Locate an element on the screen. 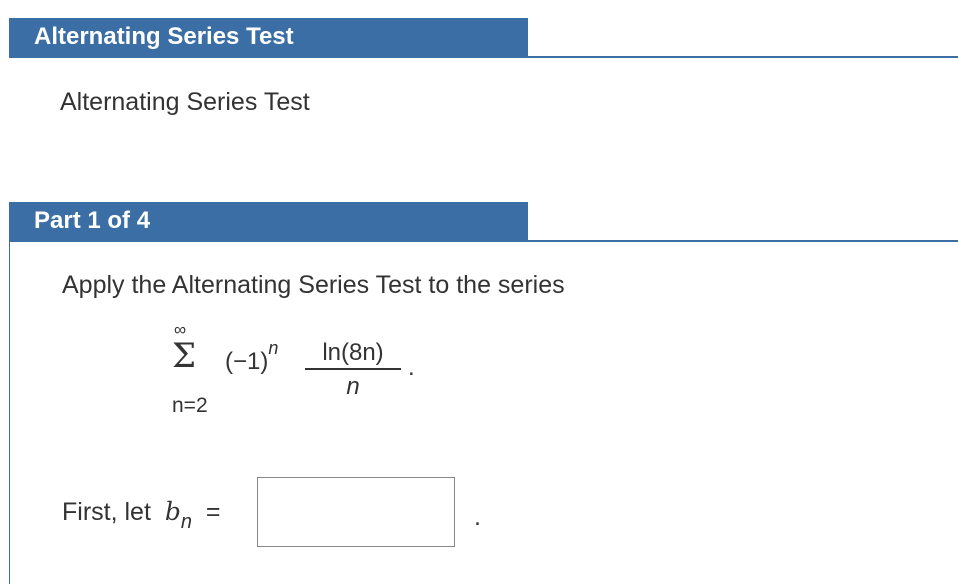 Image resolution: width=958 pixels, height=584 pixels. section-title: Alternating Series Test is located at coordinates (268, 38).